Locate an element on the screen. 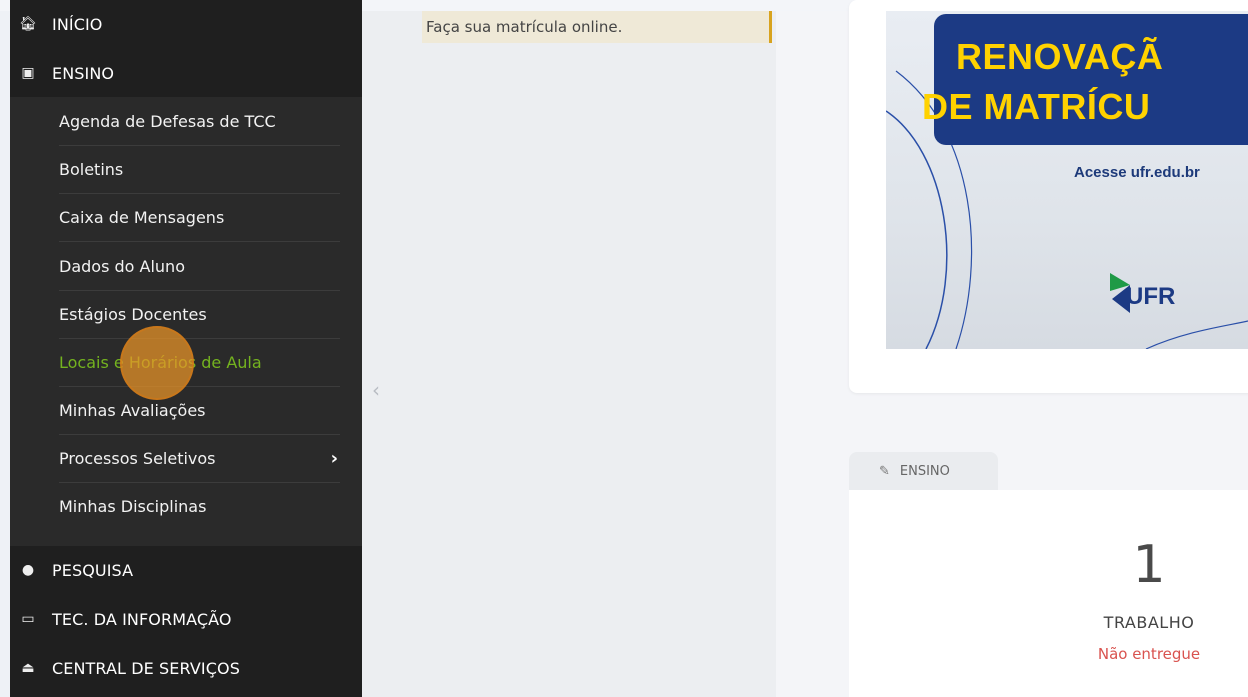  submenu-item-boletins: Boletins is located at coordinates (199, 169).